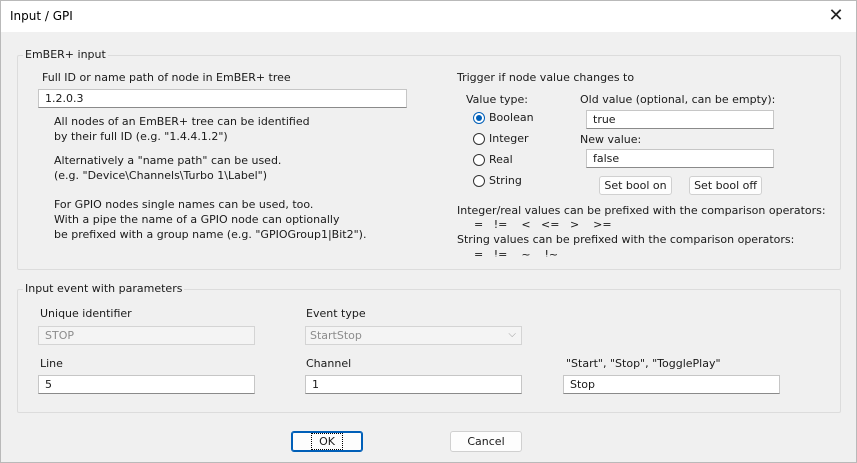  What do you see at coordinates (505, 180) in the screenshot?
I see `radio-string-label: String` at bounding box center [505, 180].